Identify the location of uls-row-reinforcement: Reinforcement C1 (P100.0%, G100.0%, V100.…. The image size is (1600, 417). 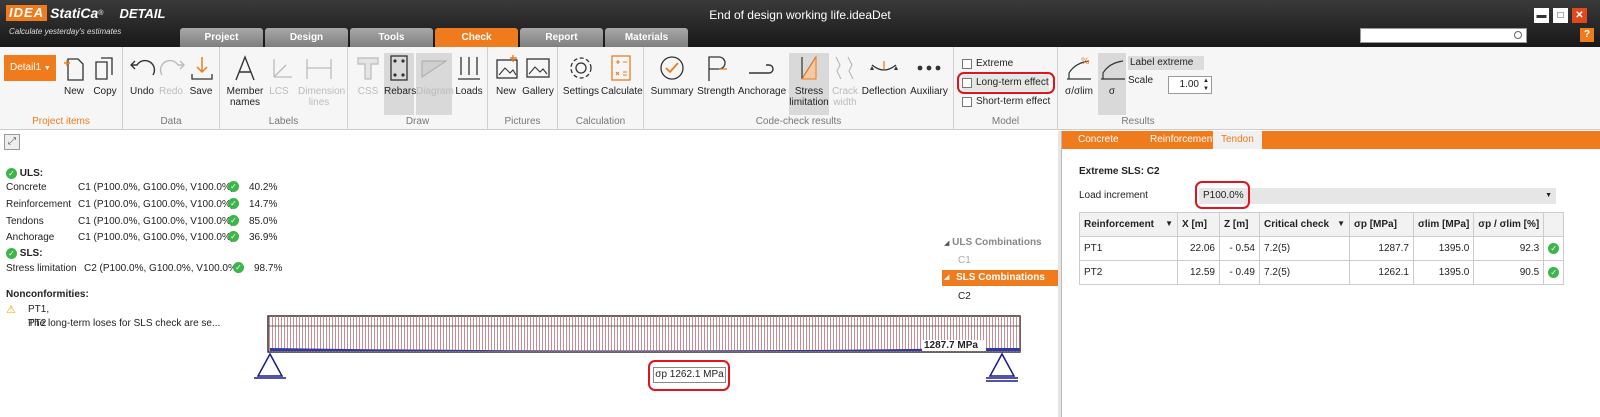
(156, 205).